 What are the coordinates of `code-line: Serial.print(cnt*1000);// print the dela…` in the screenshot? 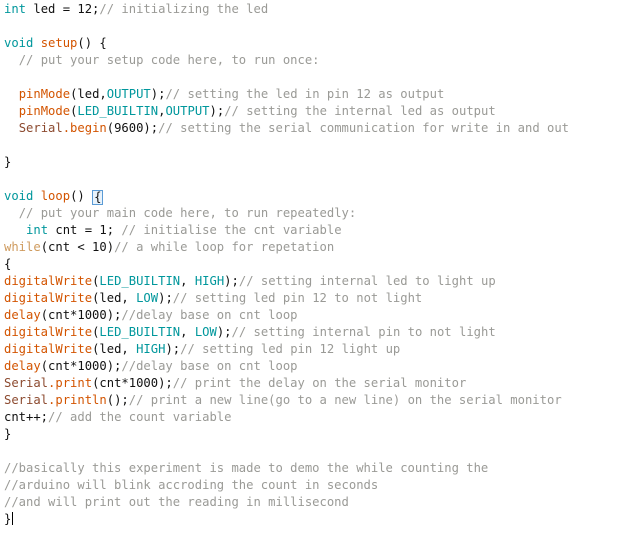 It's located at (311, 383).